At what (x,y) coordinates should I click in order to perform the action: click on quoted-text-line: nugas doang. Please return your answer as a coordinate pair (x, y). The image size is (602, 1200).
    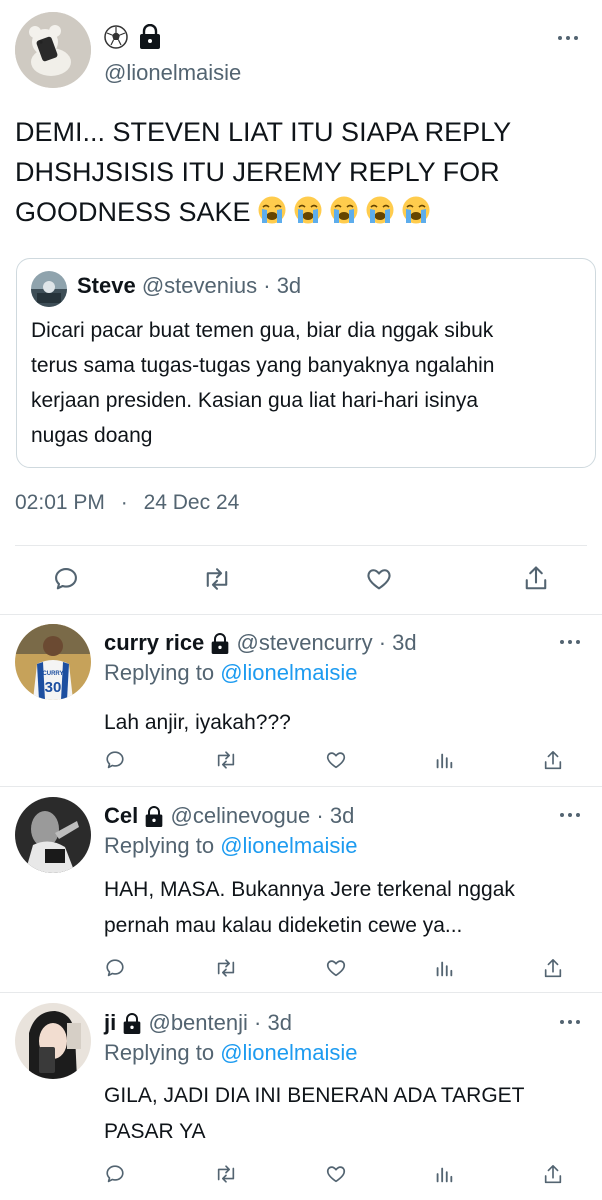
    Looking at the image, I should click on (92, 435).